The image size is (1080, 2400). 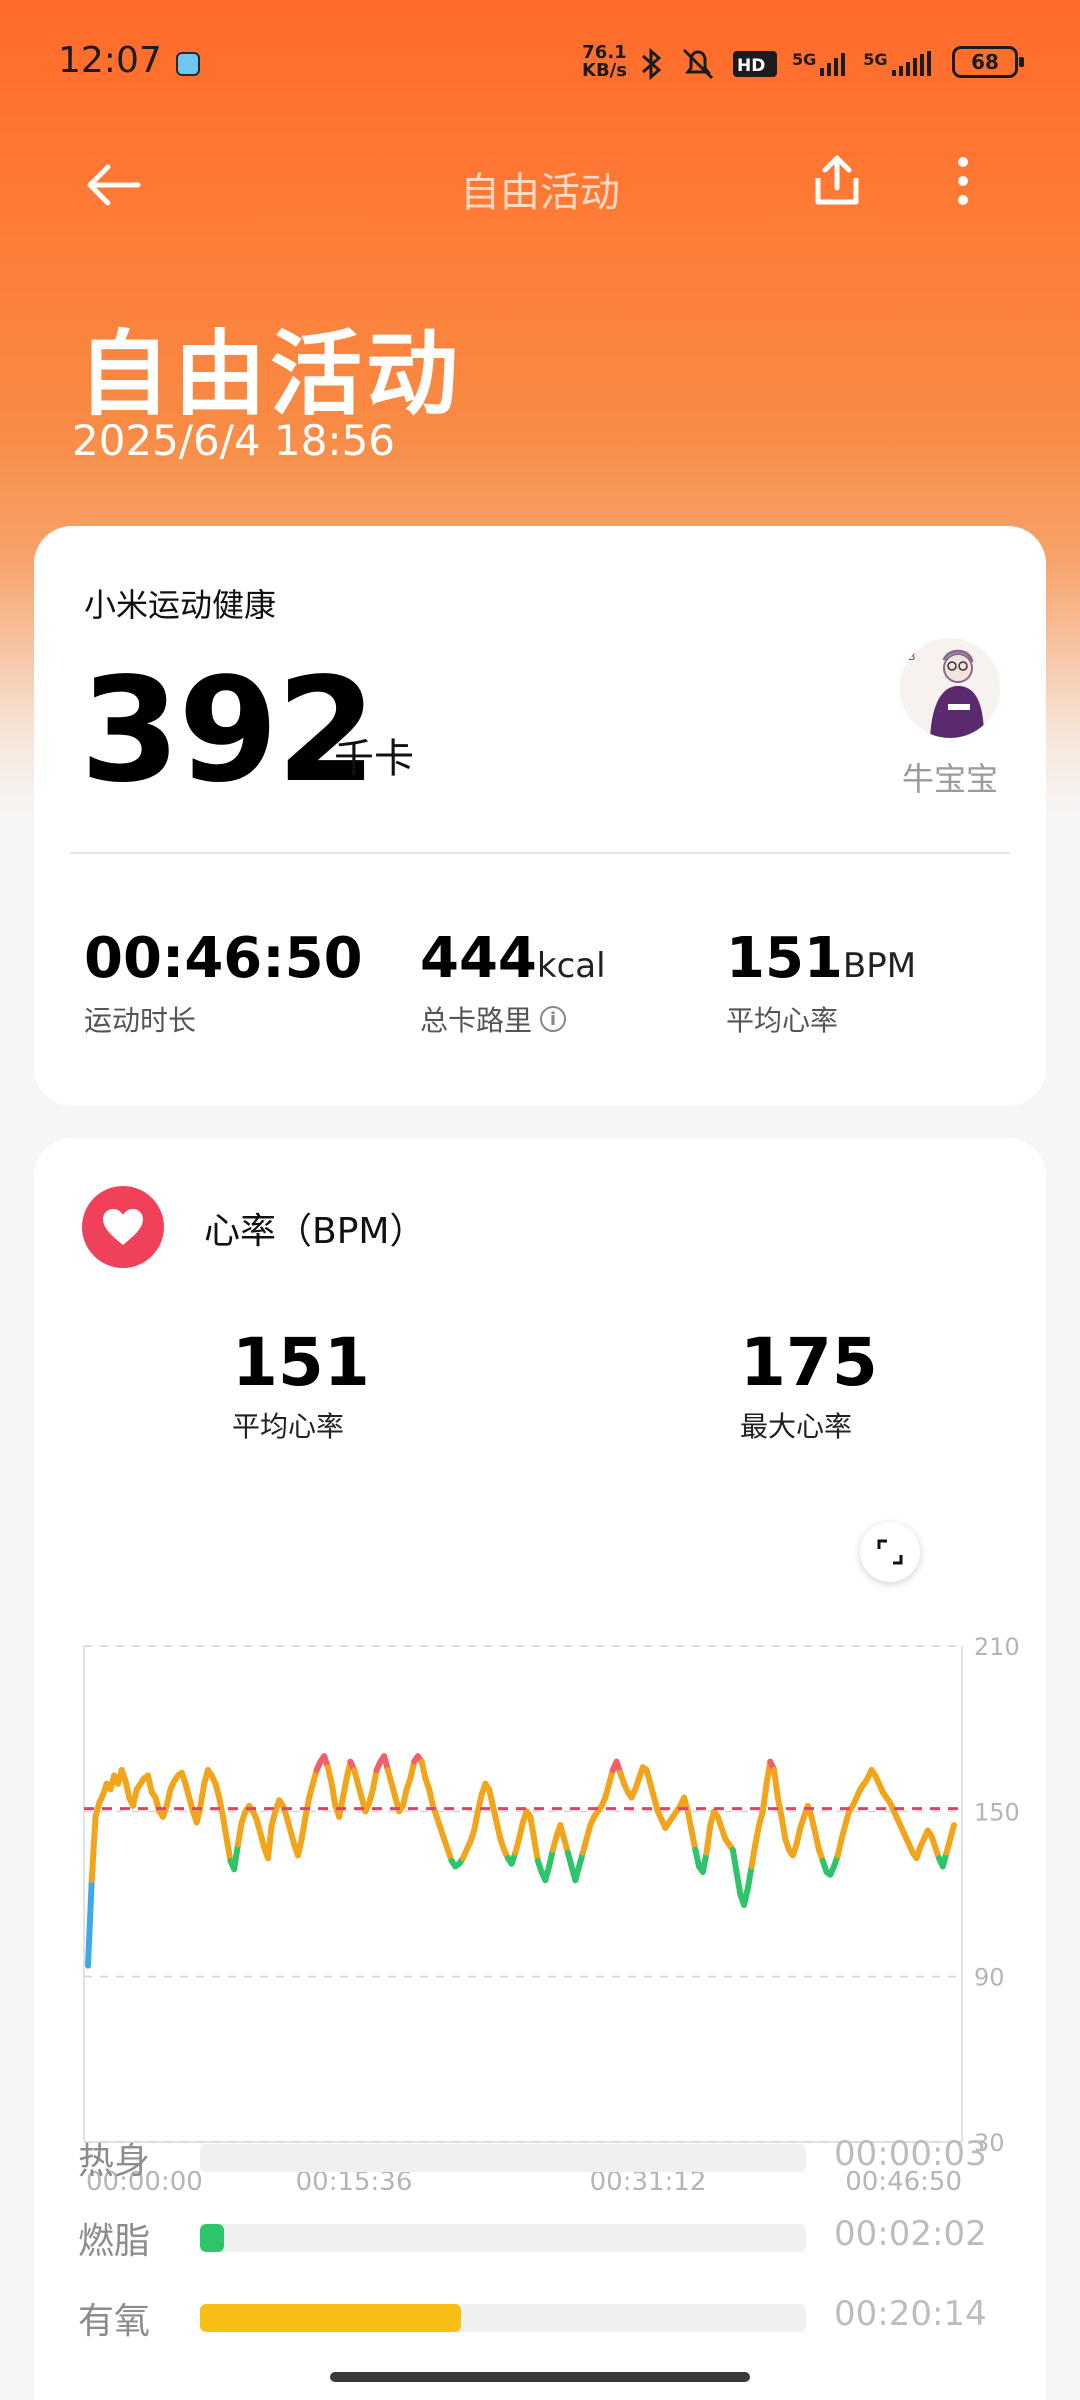 I want to click on share-icon, so click(x=837, y=180).